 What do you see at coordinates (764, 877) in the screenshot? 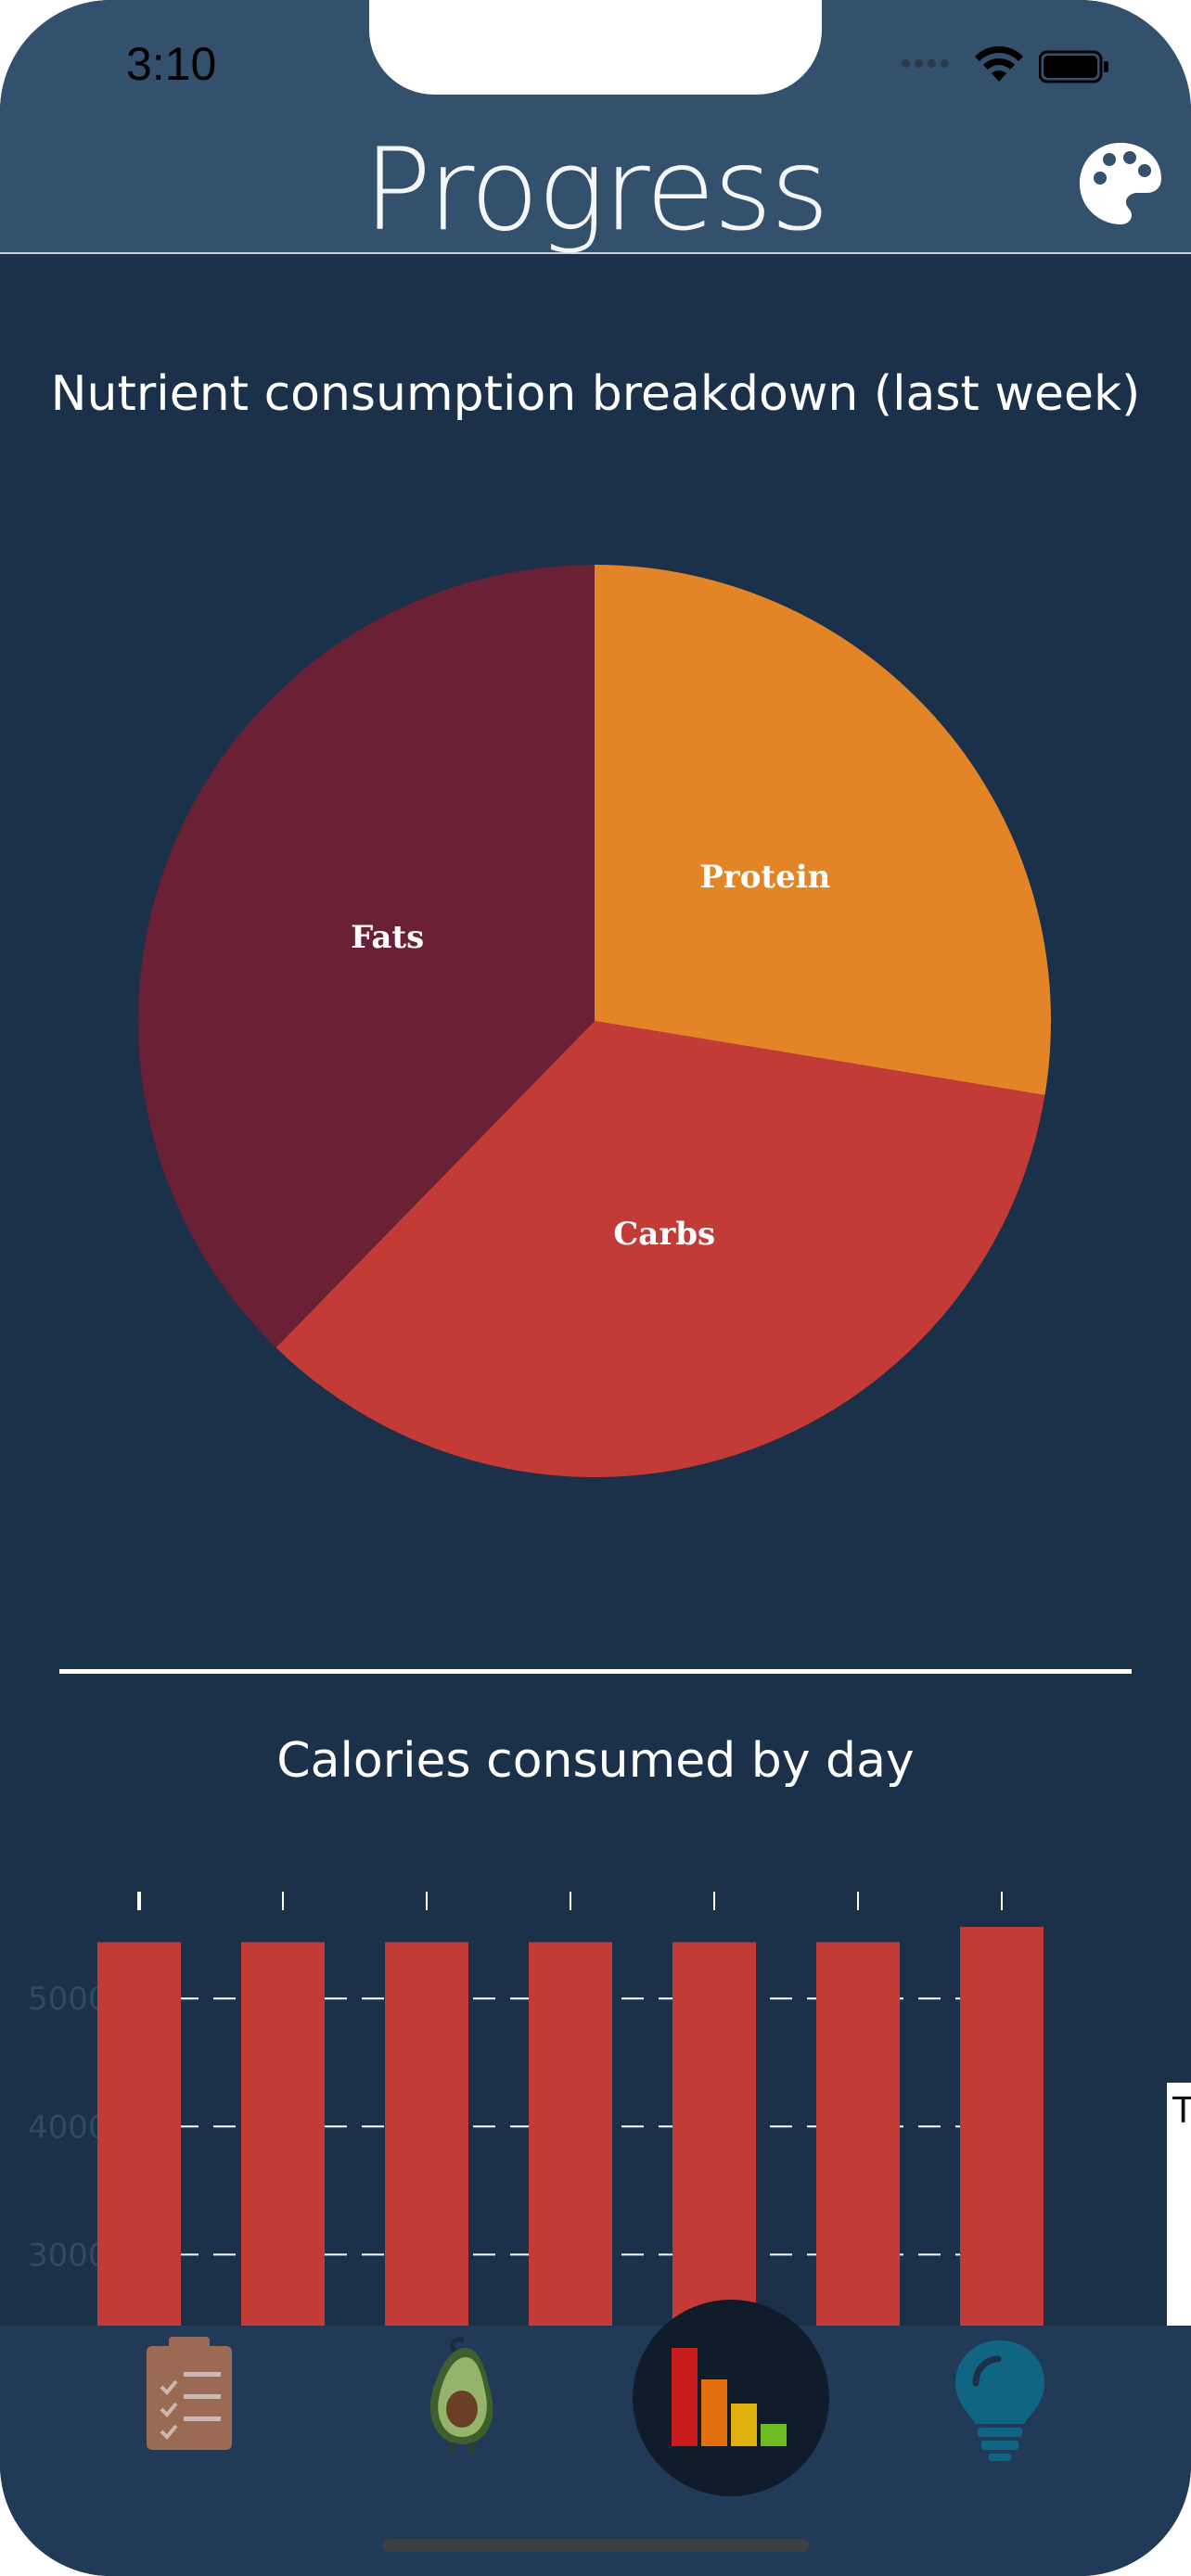
I see `pie-label-protein: Protein` at bounding box center [764, 877].